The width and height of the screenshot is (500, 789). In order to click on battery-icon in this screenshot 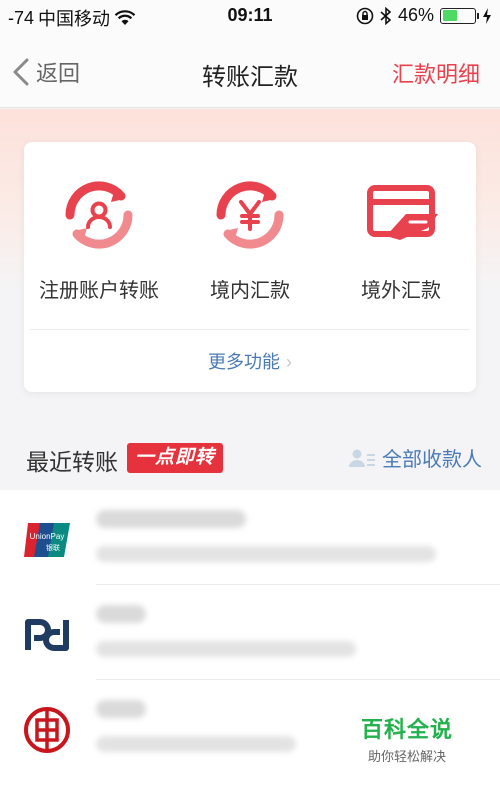, I will do `click(459, 15)`.